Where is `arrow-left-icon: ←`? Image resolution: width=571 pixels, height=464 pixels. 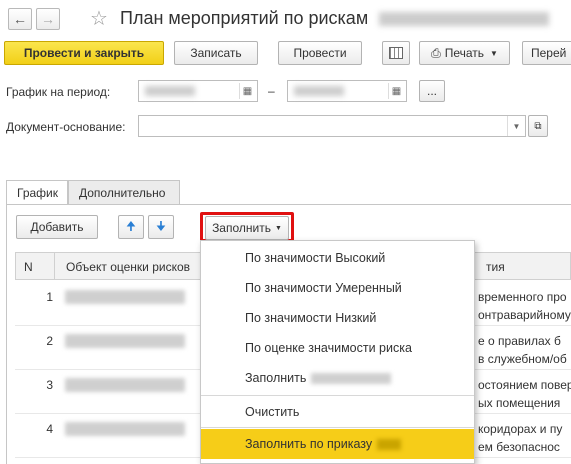
arrow-left-icon: ← is located at coordinates (20, 19).